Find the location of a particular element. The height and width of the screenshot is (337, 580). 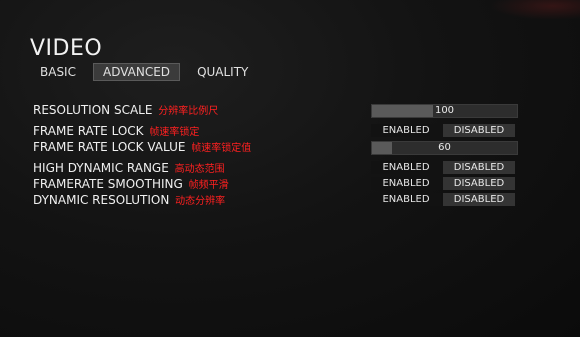

framerate-smoothing-toggle: ENABLED DISABLED is located at coordinates (444, 183).